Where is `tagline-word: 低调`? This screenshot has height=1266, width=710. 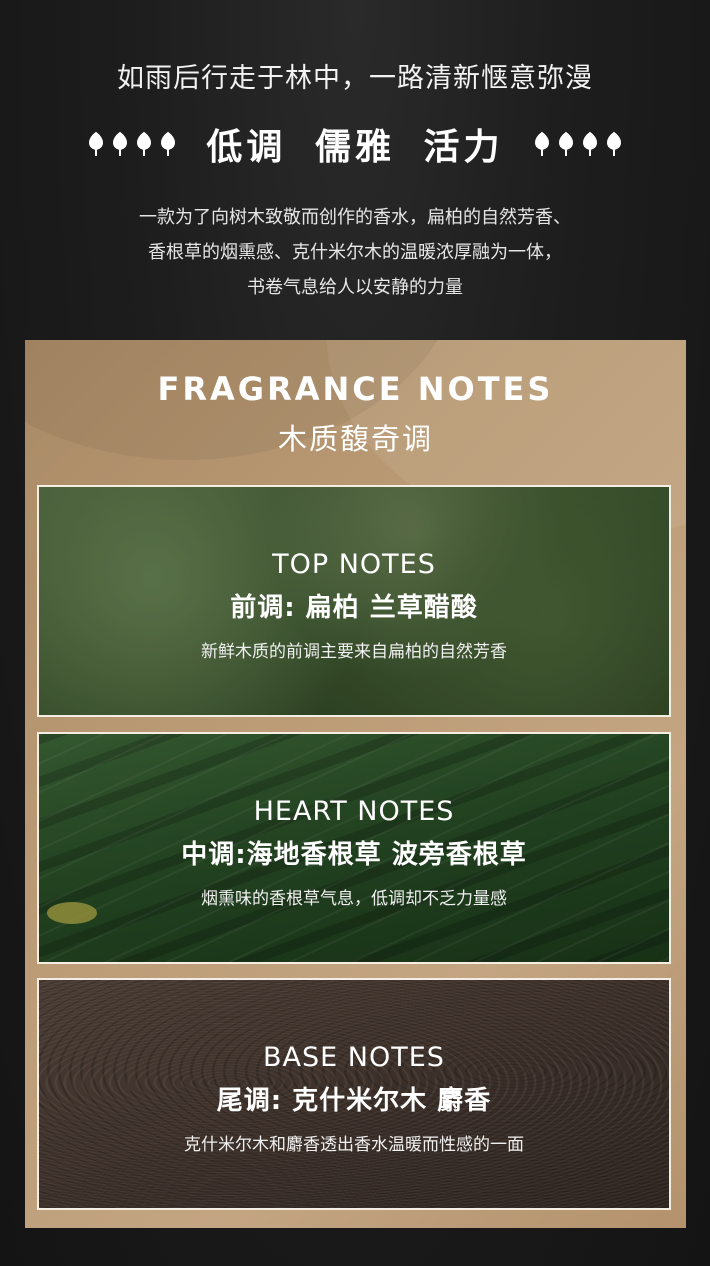 tagline-word: 低调 is located at coordinates (246, 147).